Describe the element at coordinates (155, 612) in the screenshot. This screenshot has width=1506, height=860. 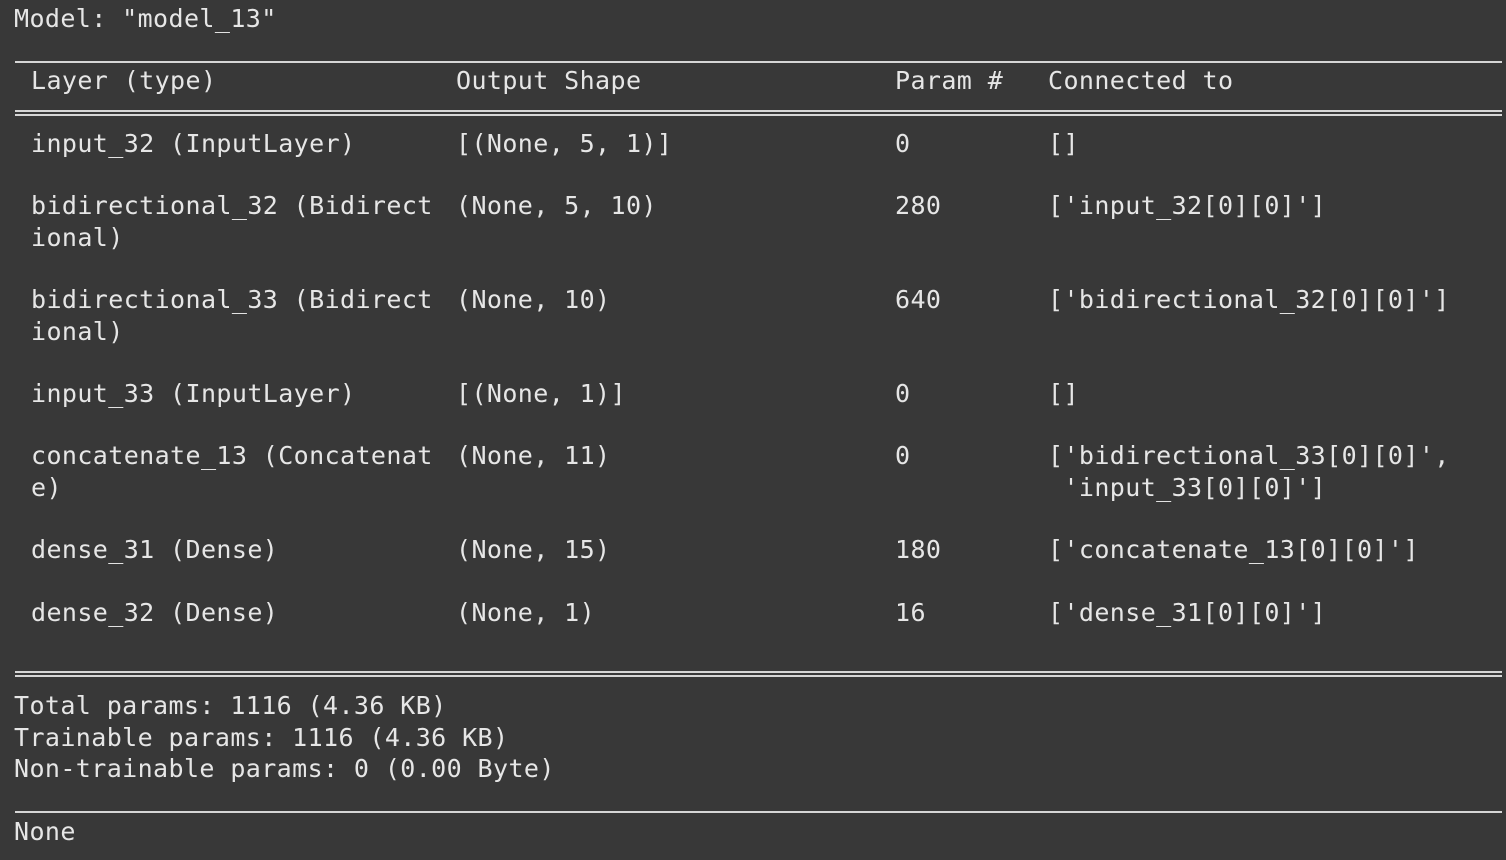
I see `layer-name: dense_32 (Dense)` at that location.